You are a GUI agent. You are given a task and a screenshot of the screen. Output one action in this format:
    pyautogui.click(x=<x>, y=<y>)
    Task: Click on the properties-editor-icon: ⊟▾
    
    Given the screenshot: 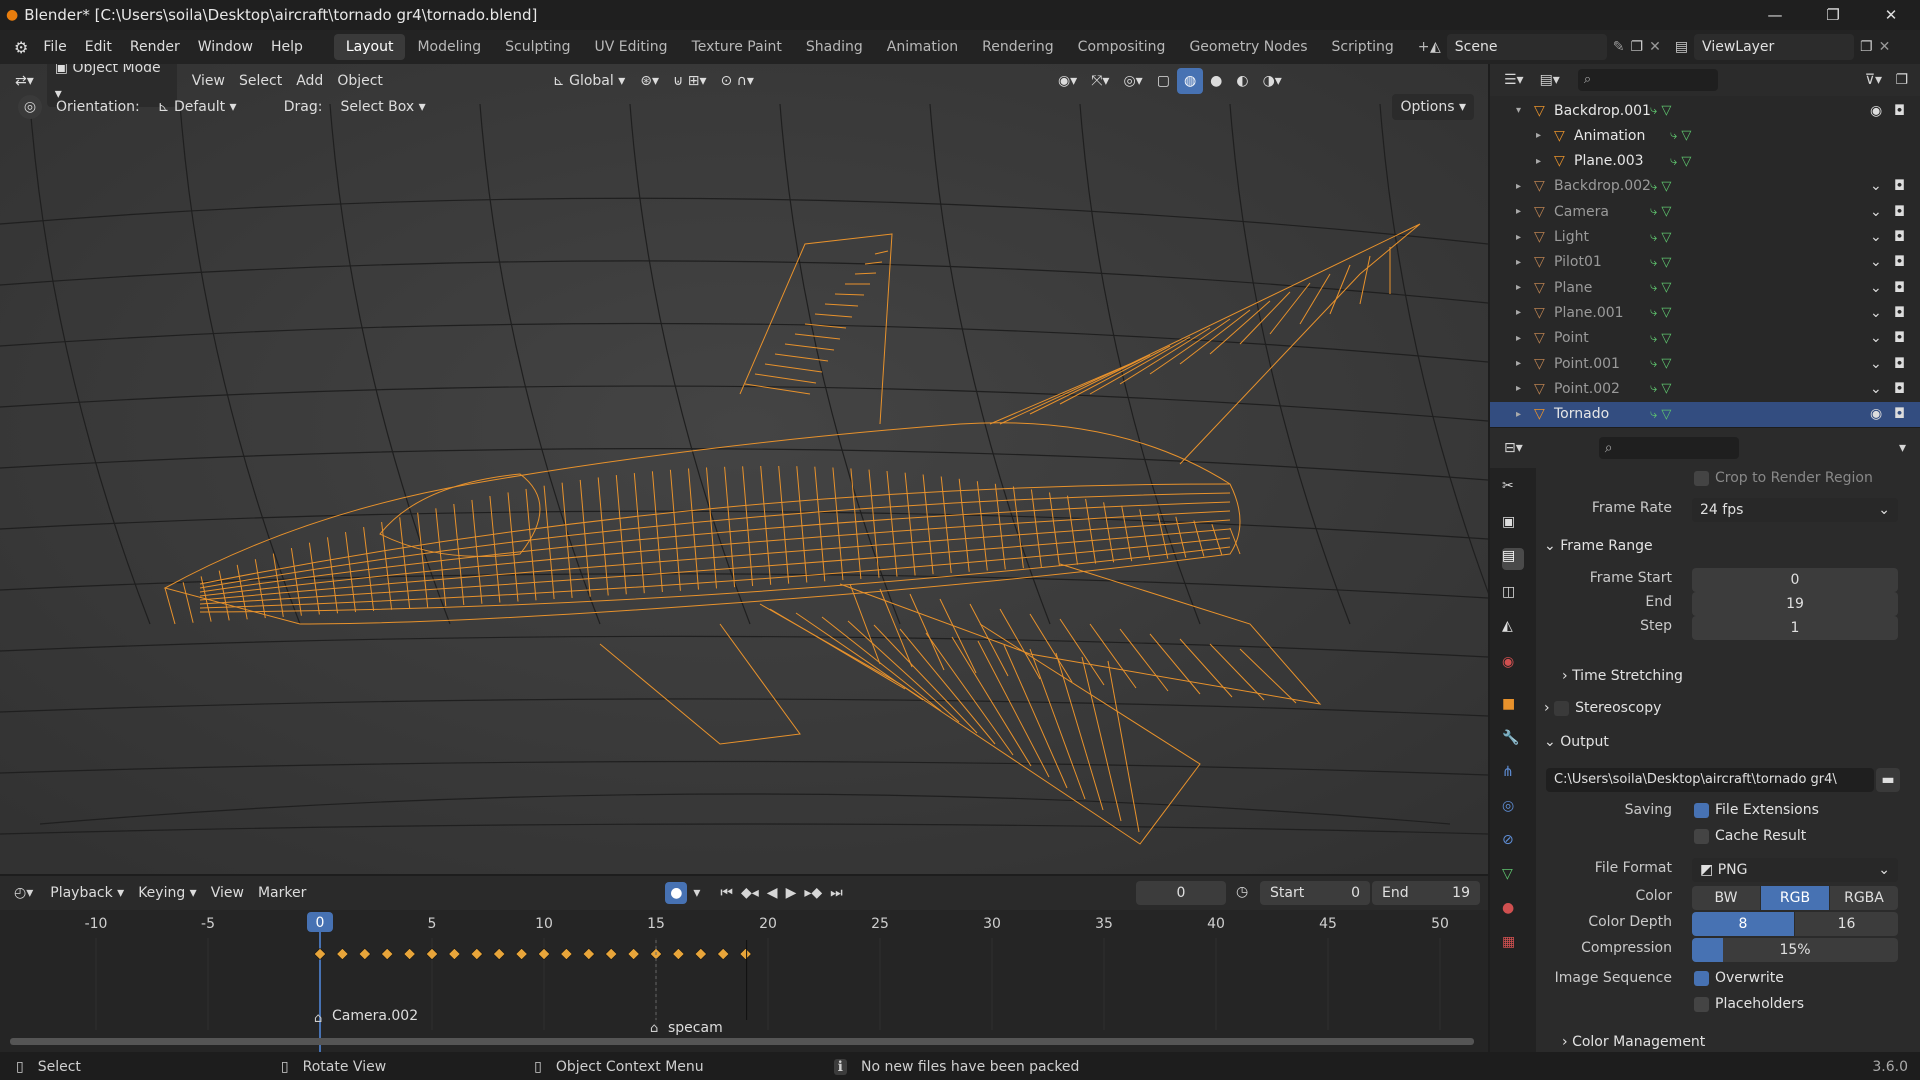 What is the action you would take?
    pyautogui.click(x=1513, y=448)
    